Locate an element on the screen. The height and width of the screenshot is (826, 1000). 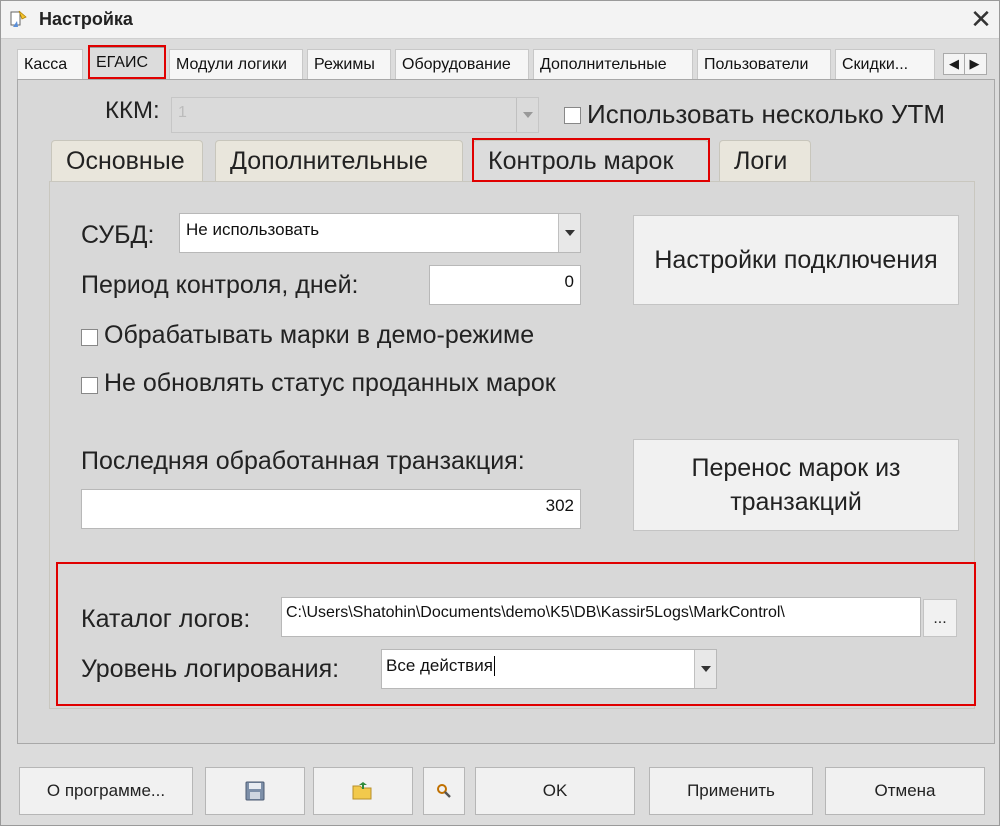
cancel-button: Отмена is located at coordinates (905, 791).